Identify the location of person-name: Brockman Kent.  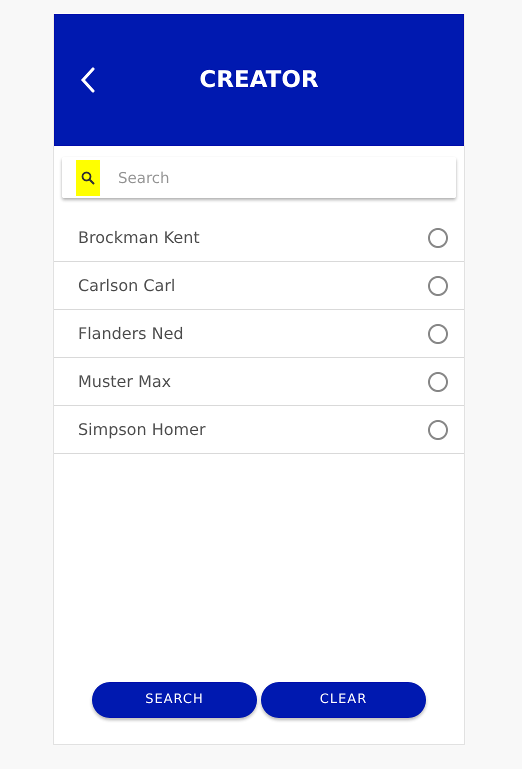
(139, 237).